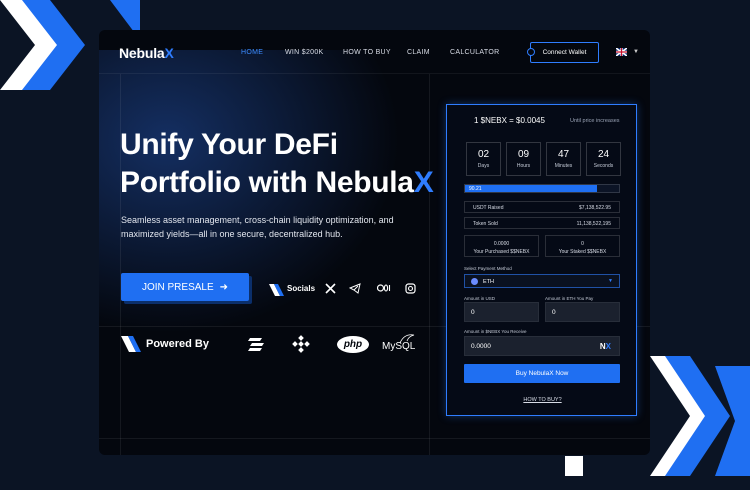 The image size is (750, 490). What do you see at coordinates (483, 154) in the screenshot?
I see `countdown-number: 02` at bounding box center [483, 154].